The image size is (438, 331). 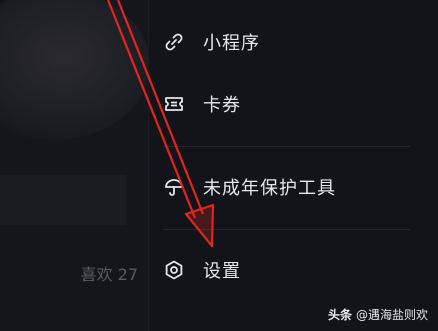 I want to click on blurred-content, so click(x=74, y=70).